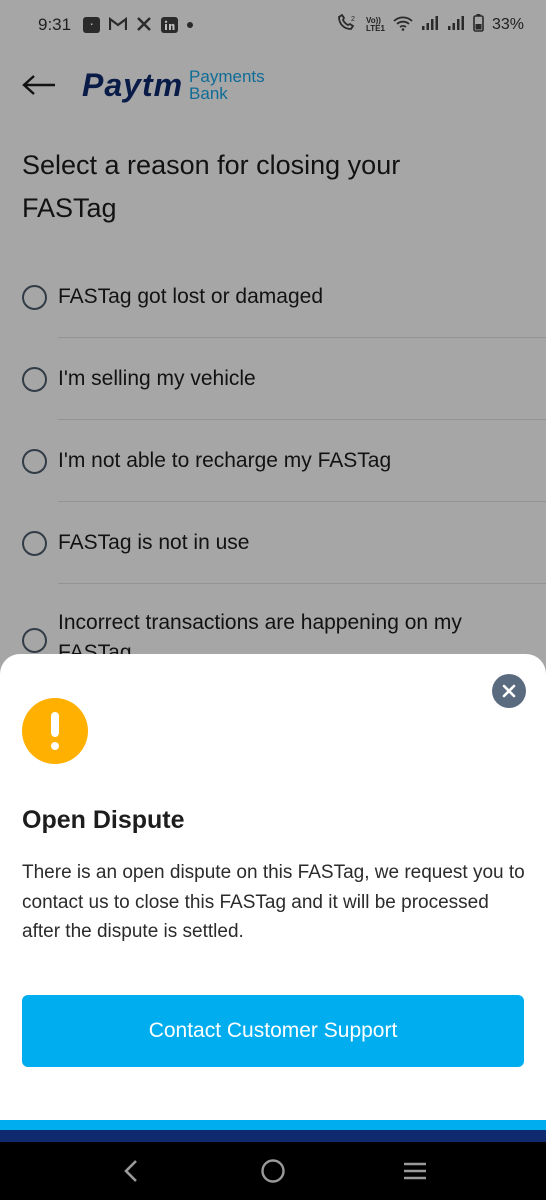  I want to click on home-icon, so click(273, 1171).